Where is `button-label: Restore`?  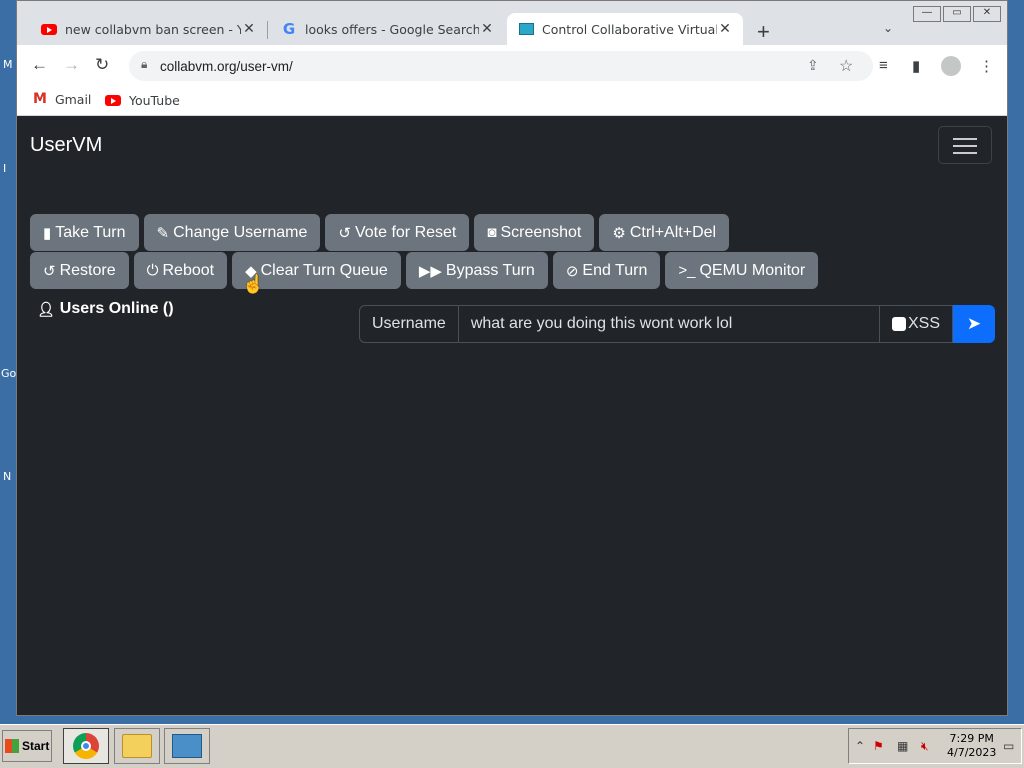 button-label: Restore is located at coordinates (87, 270).